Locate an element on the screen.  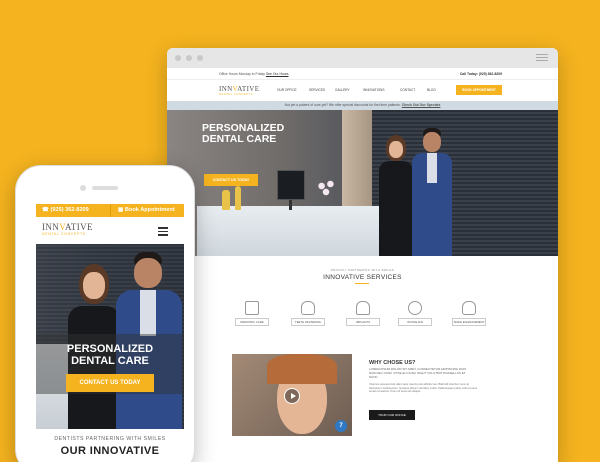
nav-item-our-office: OUR OFFICE is located at coordinates (287, 90).